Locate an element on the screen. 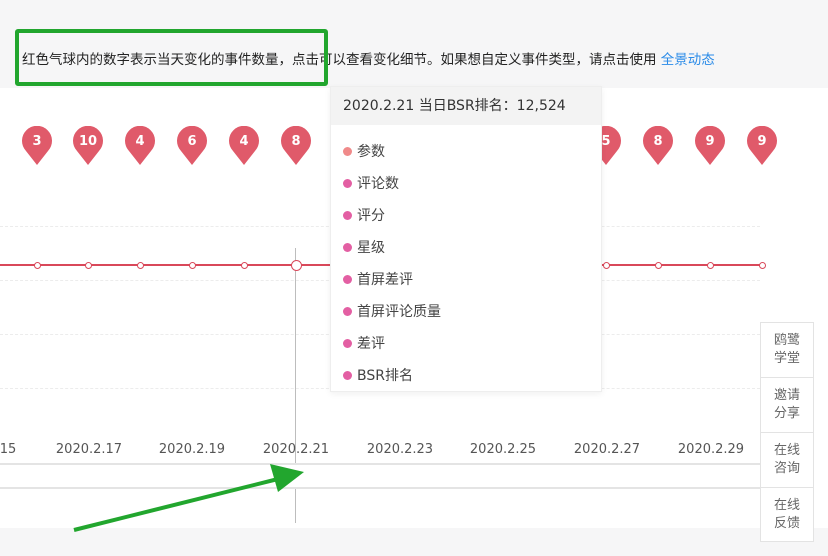  x-axis-tick: 2020.2.23 is located at coordinates (400, 449).